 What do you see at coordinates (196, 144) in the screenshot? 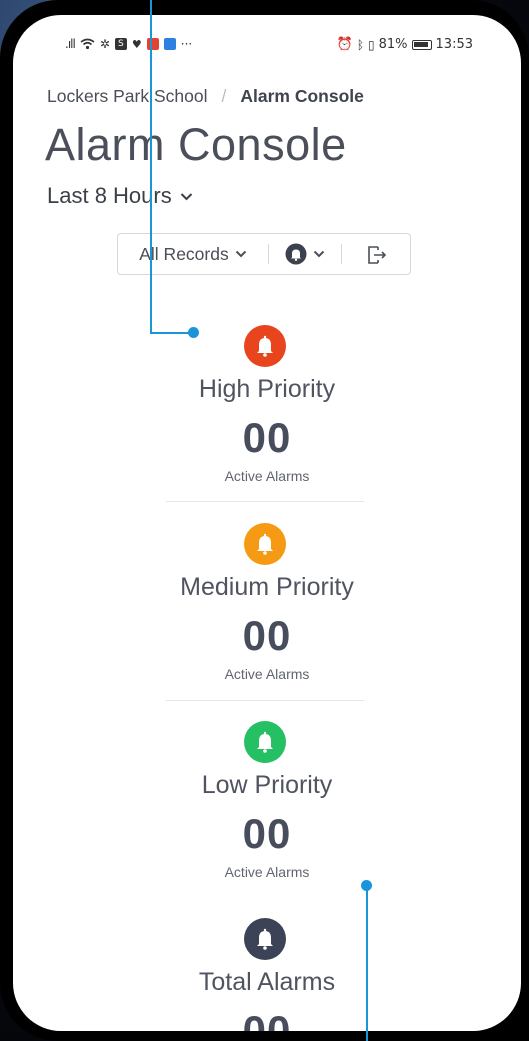
I see `page-title: Alarm Console` at bounding box center [196, 144].